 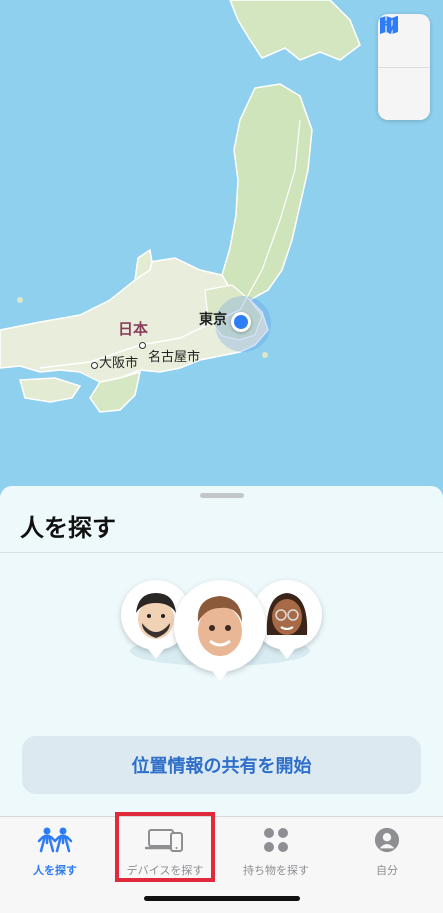 I want to click on city-label-nagoya: 名古屋市, so click(x=174, y=357).